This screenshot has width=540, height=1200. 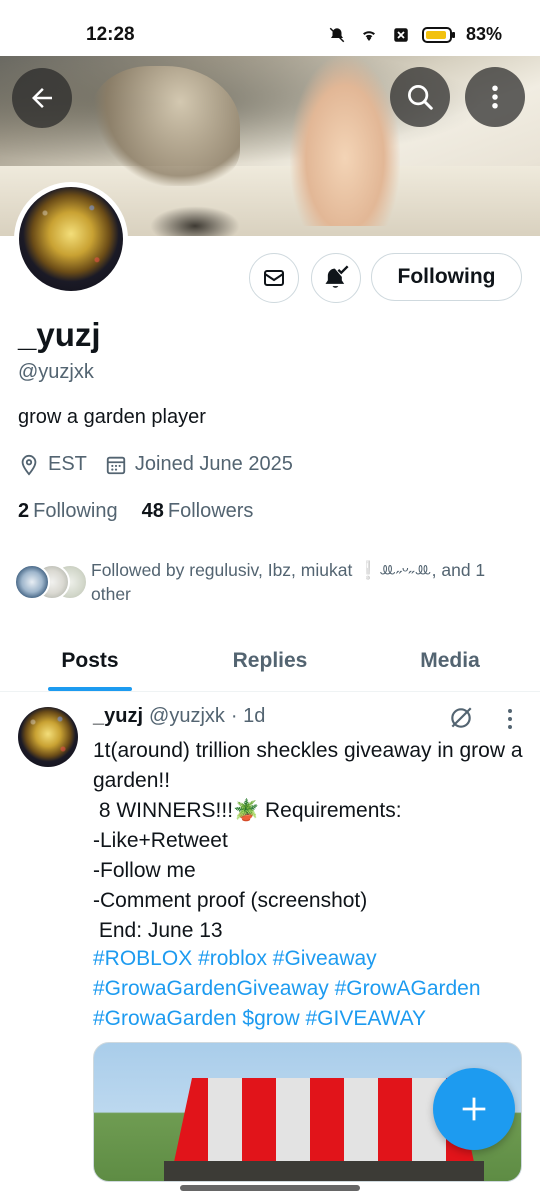 I want to click on location-item: EST, so click(x=52, y=464).